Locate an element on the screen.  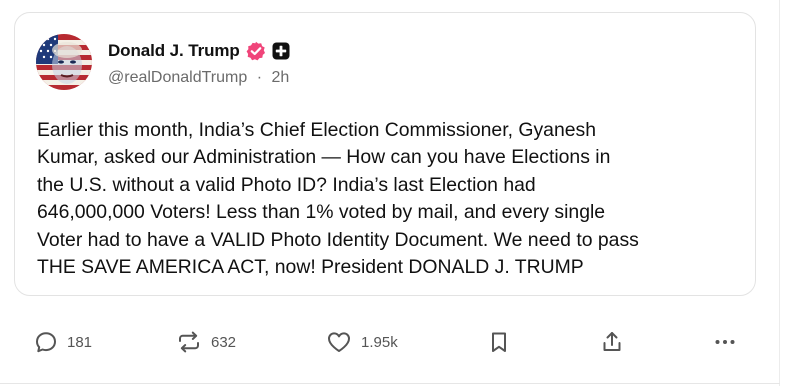
author-display-name: Donald J. Trump is located at coordinates (174, 51).